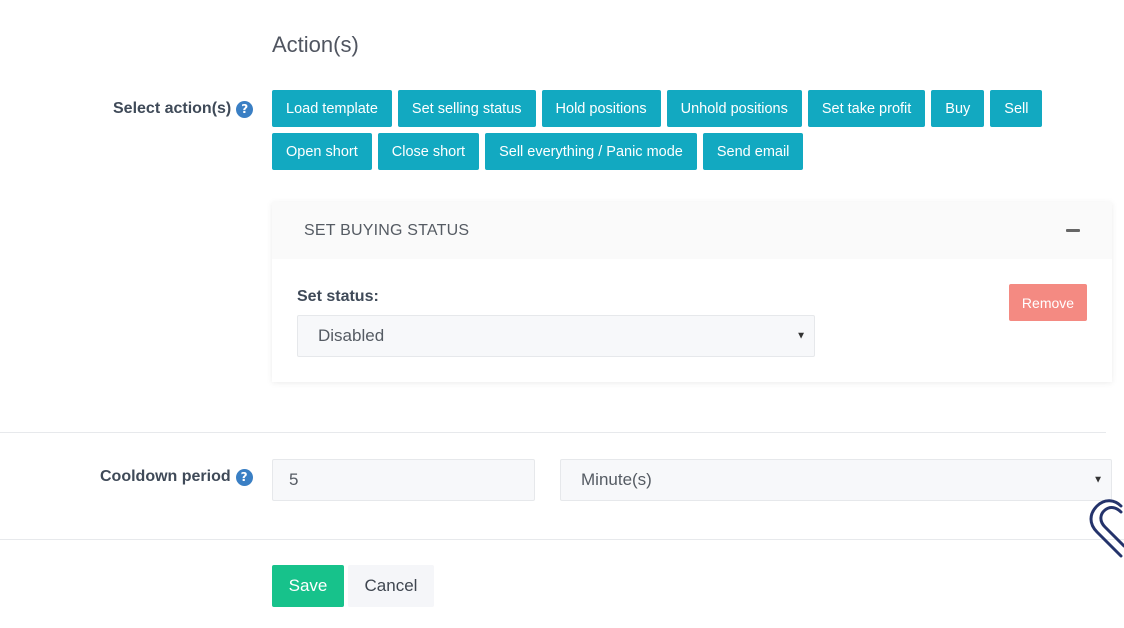 Image resolution: width=1124 pixels, height=628 pixels. Describe the element at coordinates (466, 108) in the screenshot. I see `action-button-set-selling-status: Set selling status` at that location.